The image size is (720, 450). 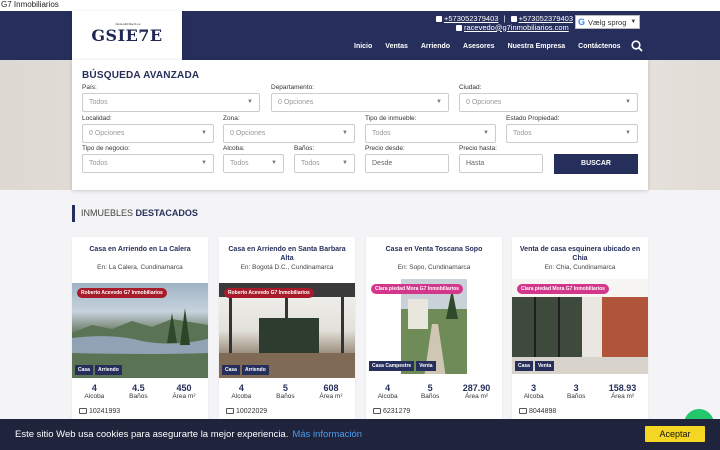 What do you see at coordinates (385, 148) in the screenshot?
I see `field-label-precio-desde: Precio desde:` at bounding box center [385, 148].